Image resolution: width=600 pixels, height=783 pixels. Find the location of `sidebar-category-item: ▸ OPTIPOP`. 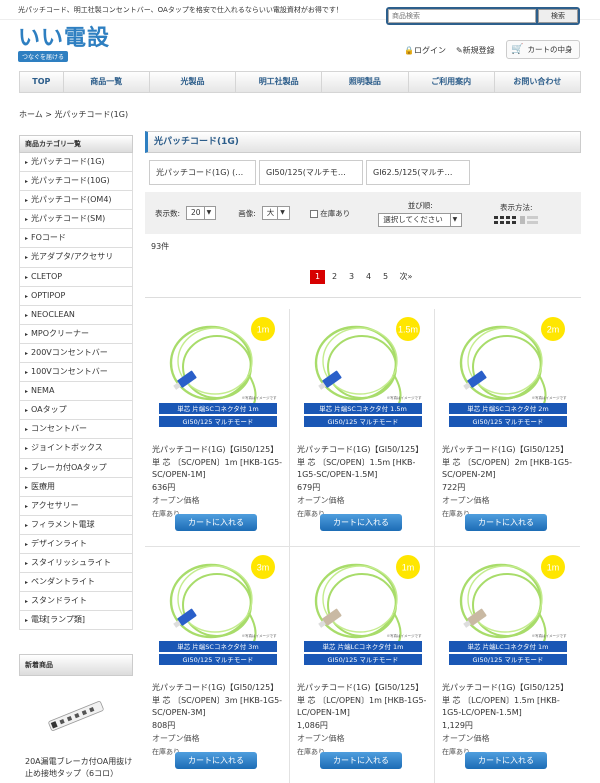

sidebar-category-item: ▸ OPTIPOP is located at coordinates (76, 296).